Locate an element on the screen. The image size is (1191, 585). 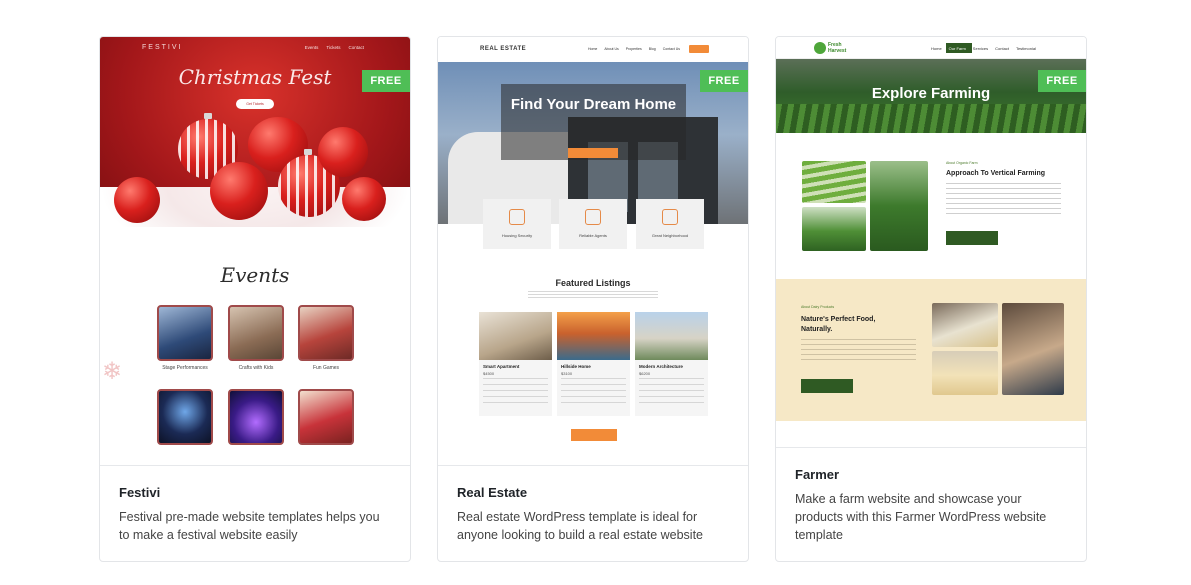
feature-label: Great Neighborhood is located at coordinates (670, 235).